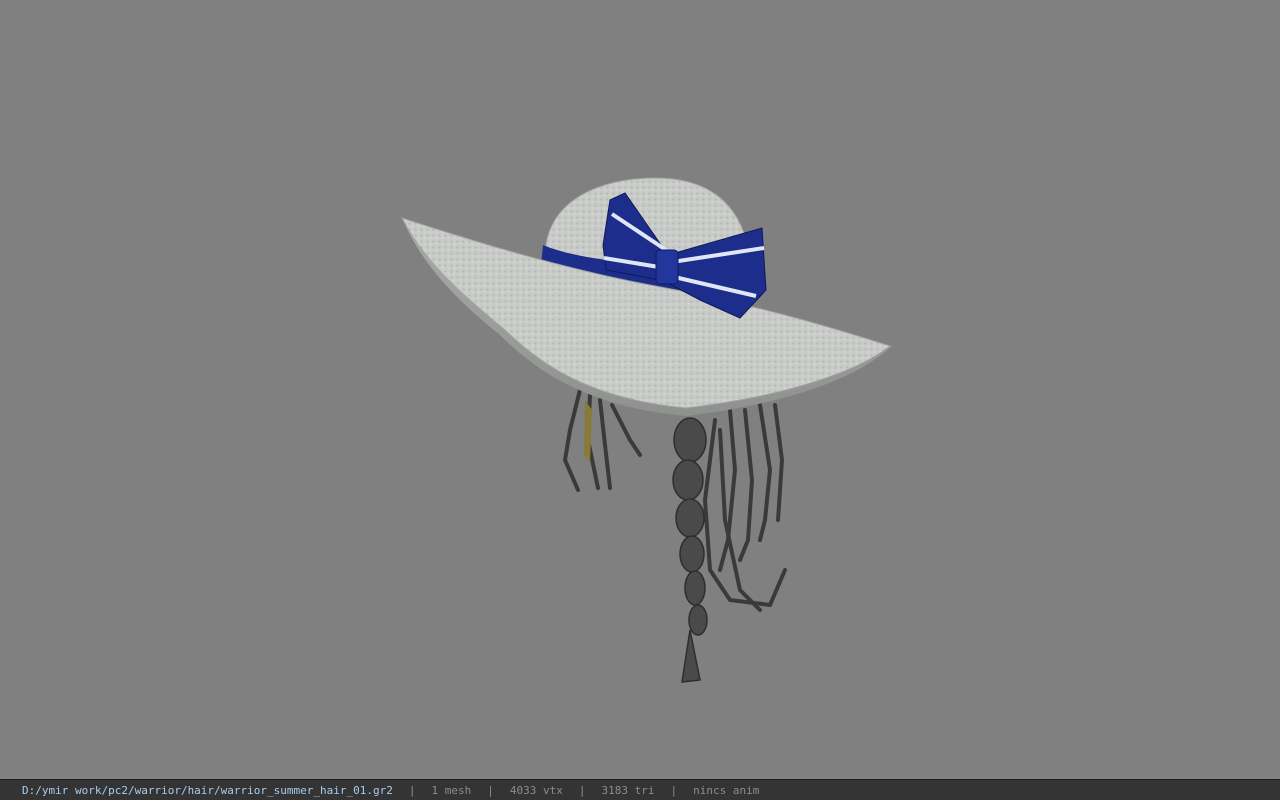 This screenshot has height=800, width=1280. I want to click on hair-strands, so click(674, 500).